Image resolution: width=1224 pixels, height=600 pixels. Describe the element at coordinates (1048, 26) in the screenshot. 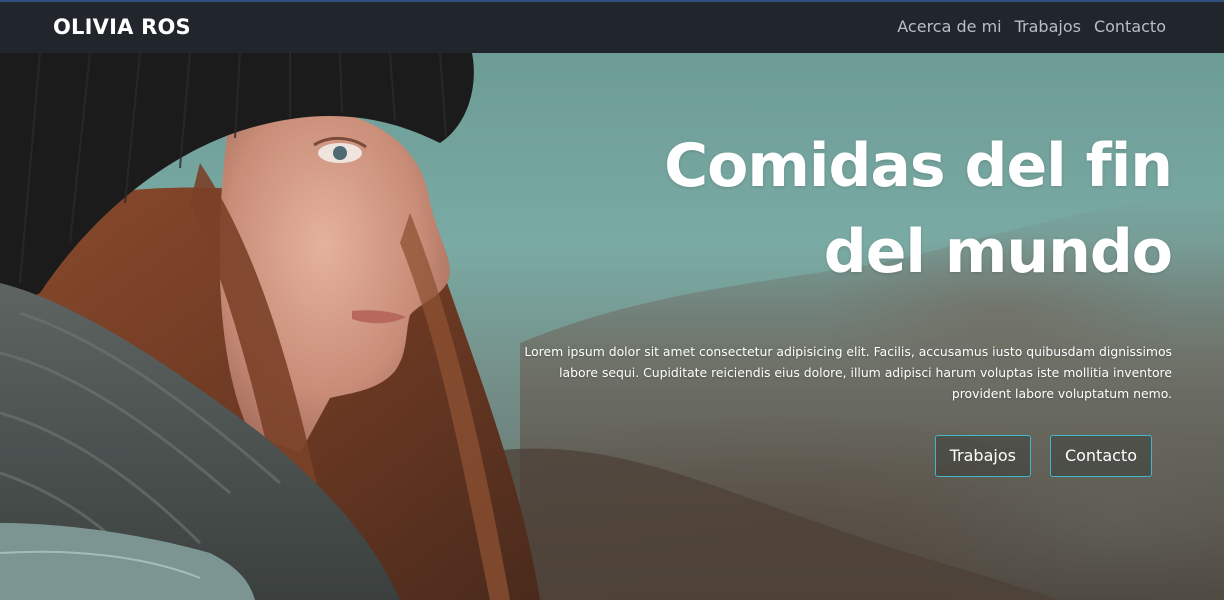

I see `nav-link-works: Trabajos` at that location.